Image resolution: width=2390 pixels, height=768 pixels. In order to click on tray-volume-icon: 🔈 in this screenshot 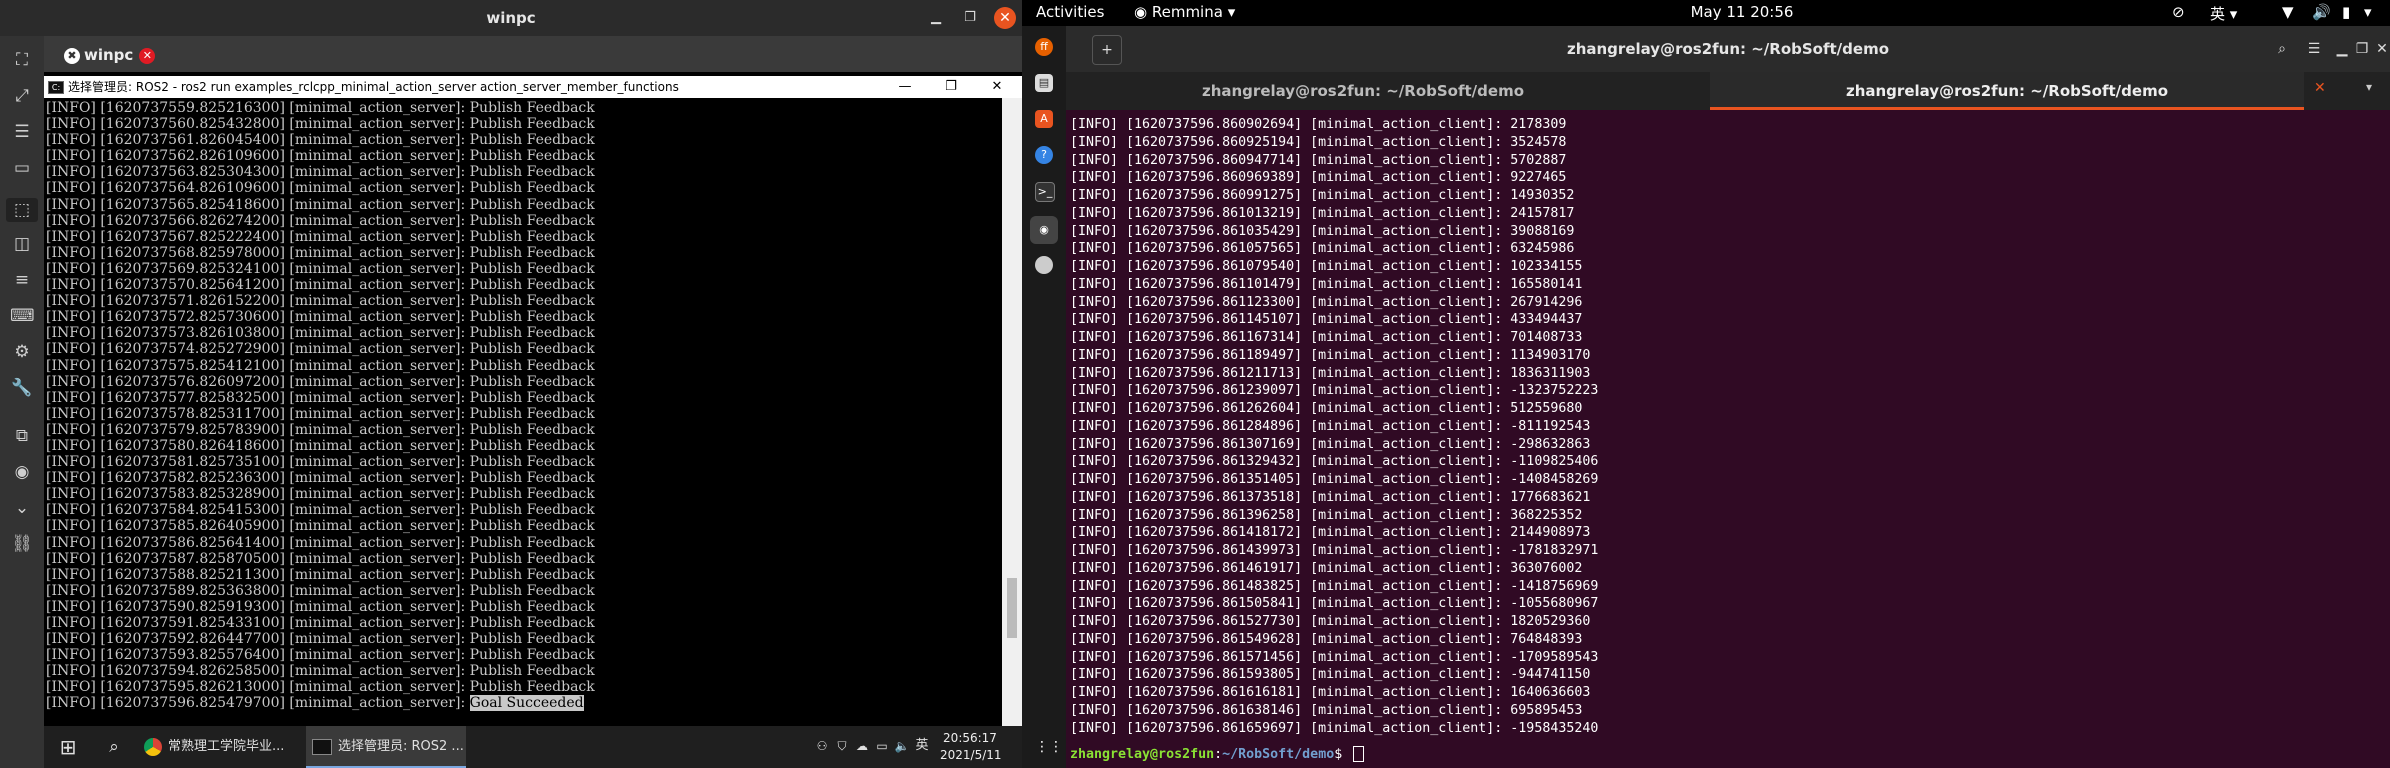, I will do `click(902, 746)`.